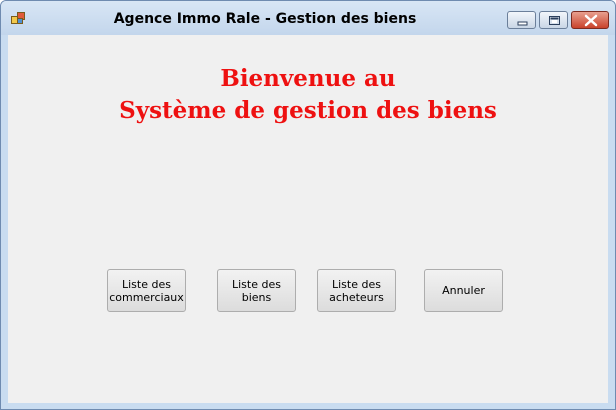  I want to click on properties-list-button-label: Liste des biens, so click(256, 290).